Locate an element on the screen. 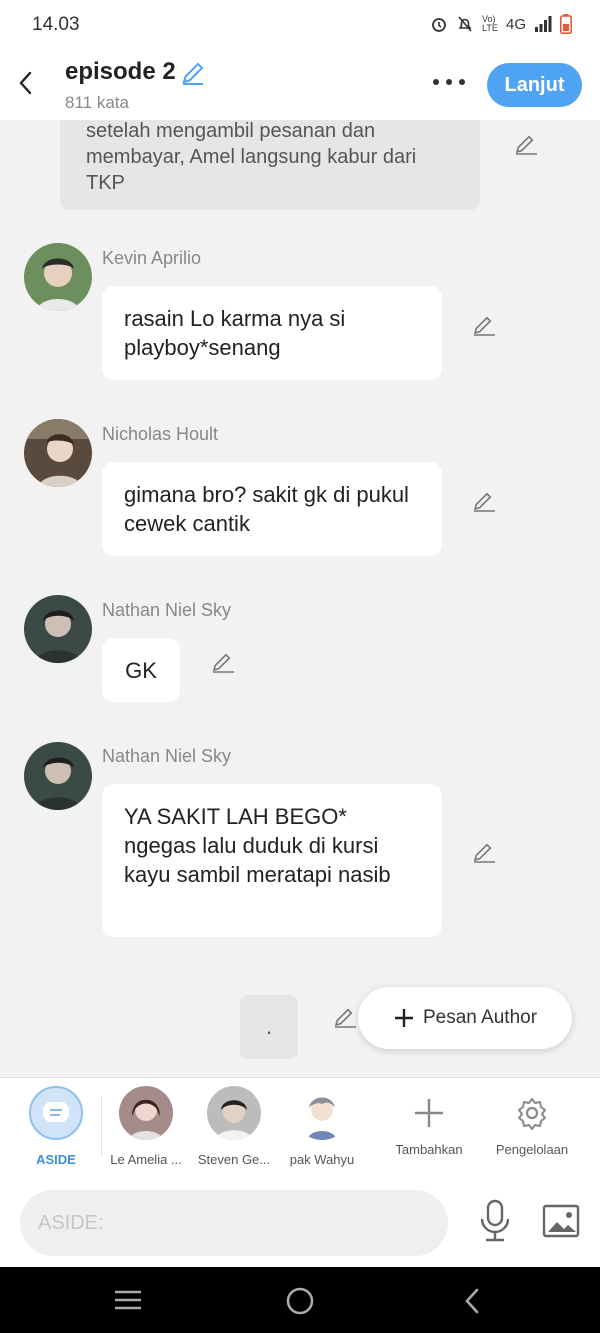  avatar-kevin is located at coordinates (58, 277).